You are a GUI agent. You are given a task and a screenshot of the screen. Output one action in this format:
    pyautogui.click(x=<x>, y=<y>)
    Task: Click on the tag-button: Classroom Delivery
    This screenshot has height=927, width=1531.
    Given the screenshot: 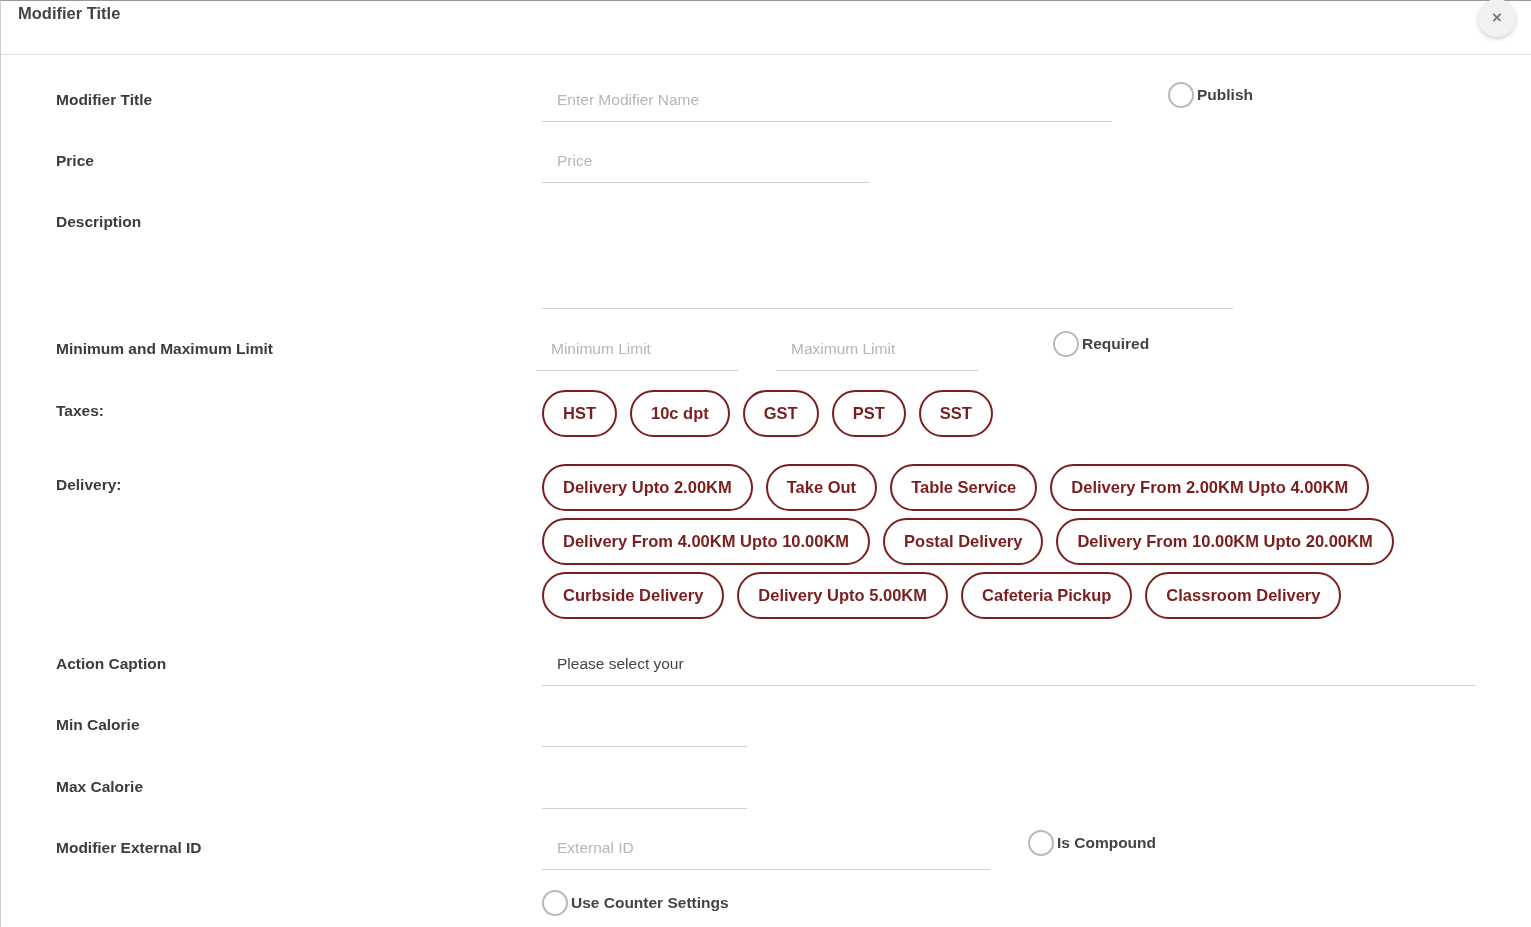 What is the action you would take?
    pyautogui.click(x=1243, y=595)
    